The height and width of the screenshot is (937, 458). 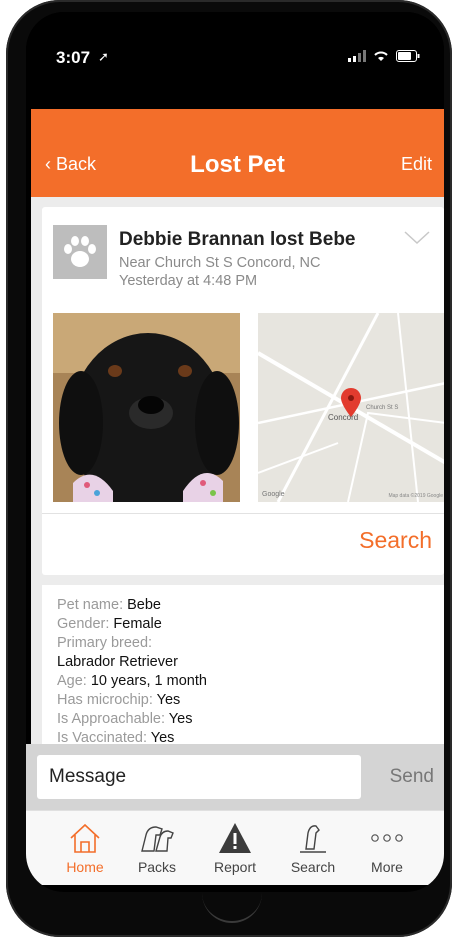 I want to click on message-bar: Message Send, so click(x=235, y=777).